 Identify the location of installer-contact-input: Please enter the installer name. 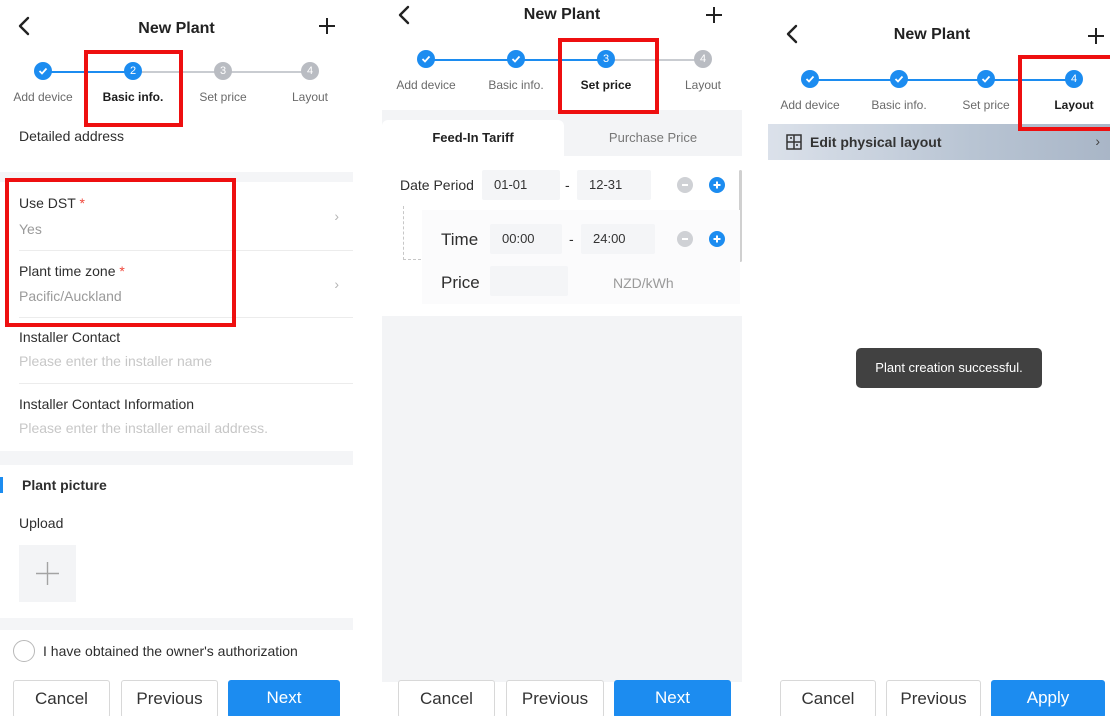
(115, 361).